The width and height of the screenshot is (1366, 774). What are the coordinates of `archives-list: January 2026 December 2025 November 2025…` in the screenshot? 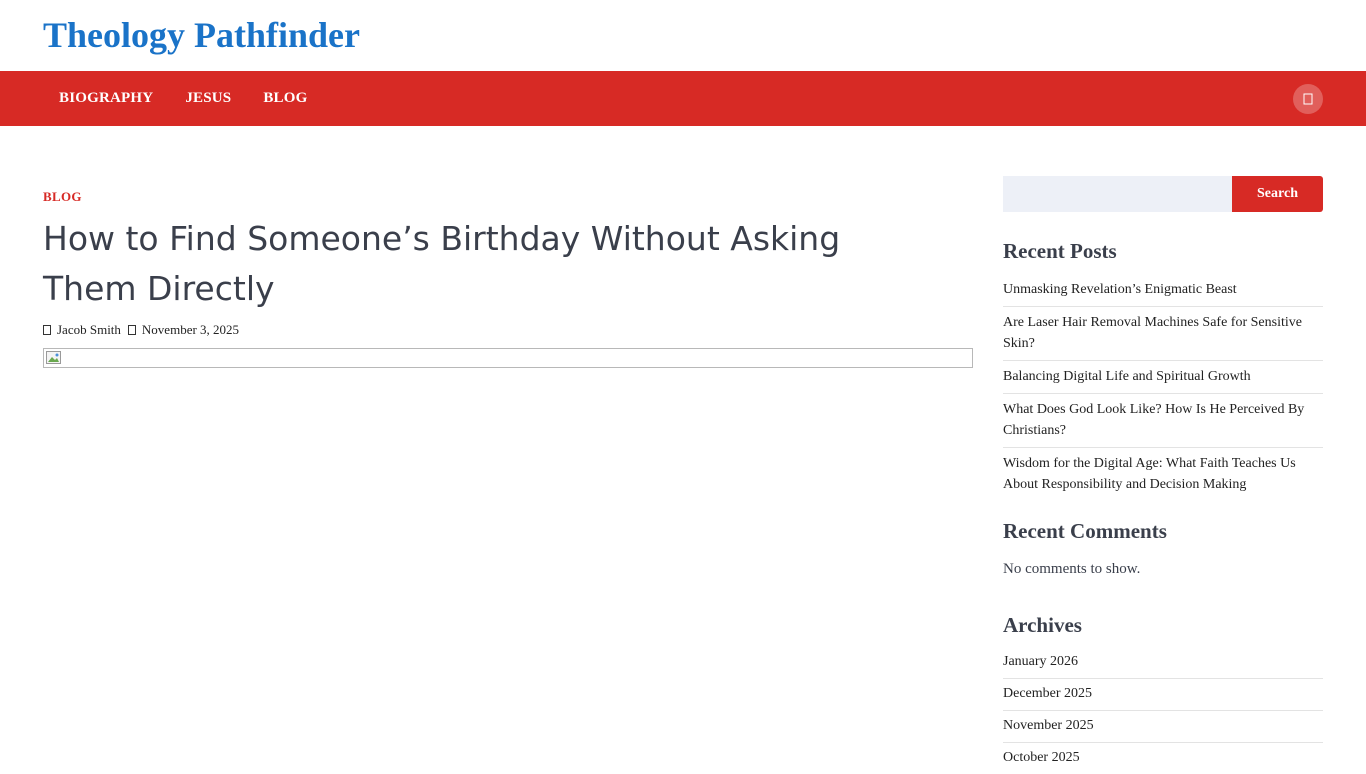 It's located at (1163, 710).